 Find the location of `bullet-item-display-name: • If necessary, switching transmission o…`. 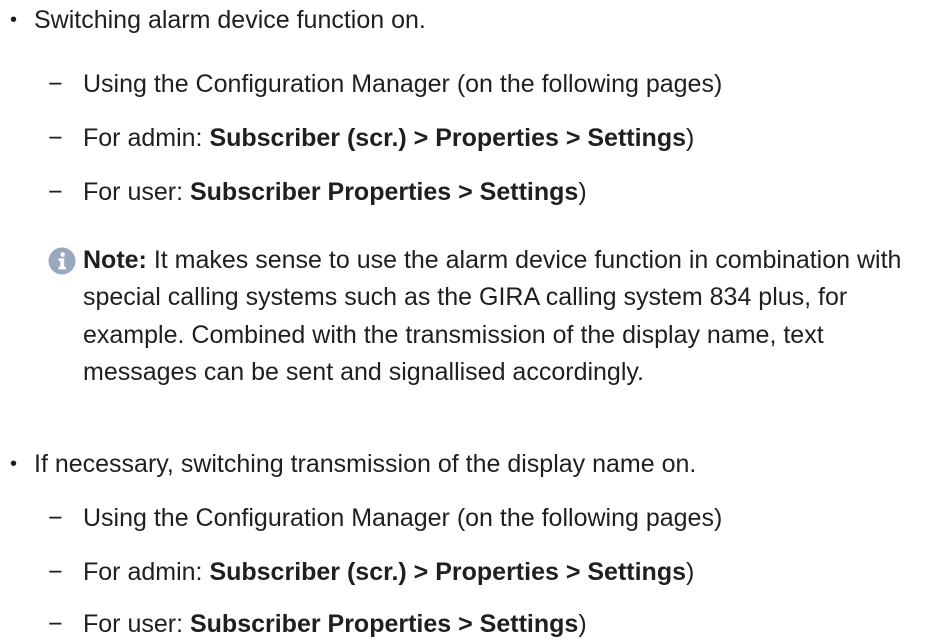

bullet-item-display-name: • If necessary, switching transmission o… is located at coordinates (353, 464).